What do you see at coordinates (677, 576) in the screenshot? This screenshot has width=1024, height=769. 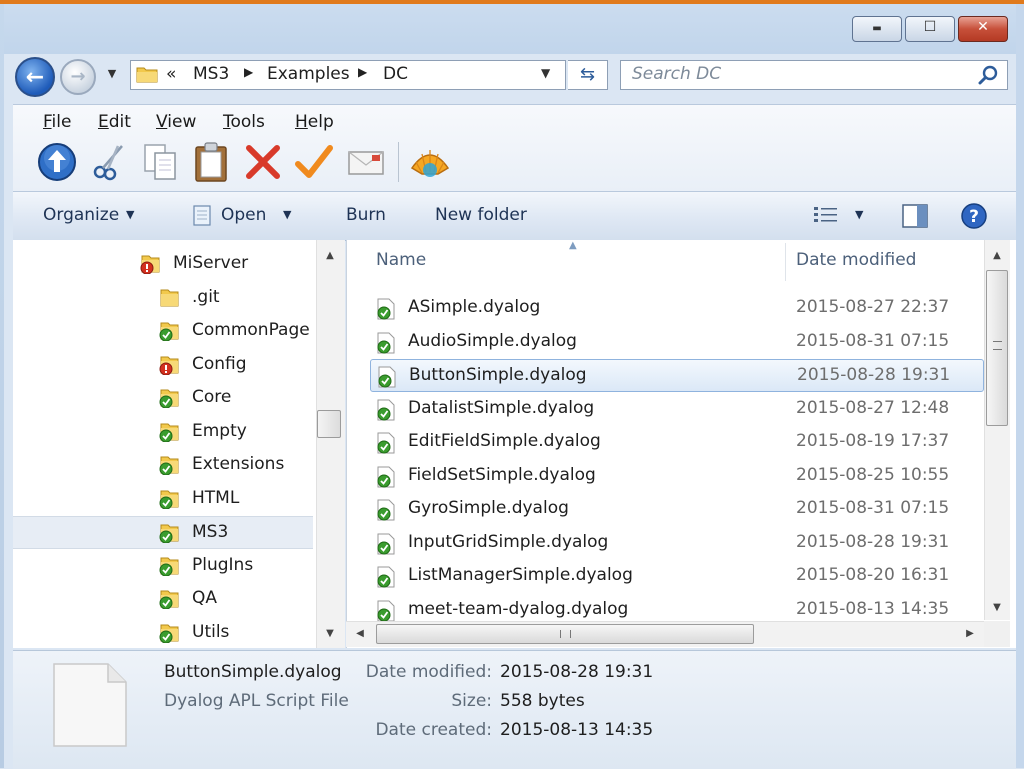 I see `file-row: ListManagerSimple.dyalog 2015-08-20 16:31` at bounding box center [677, 576].